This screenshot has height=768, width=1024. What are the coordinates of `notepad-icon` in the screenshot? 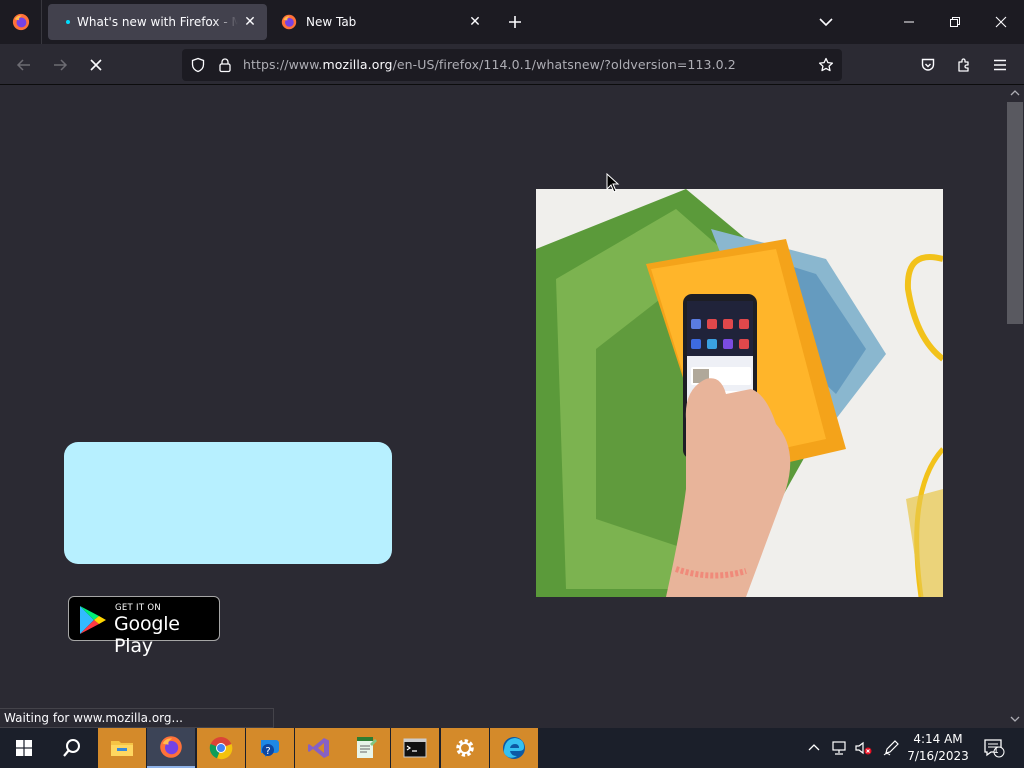 It's located at (367, 747).